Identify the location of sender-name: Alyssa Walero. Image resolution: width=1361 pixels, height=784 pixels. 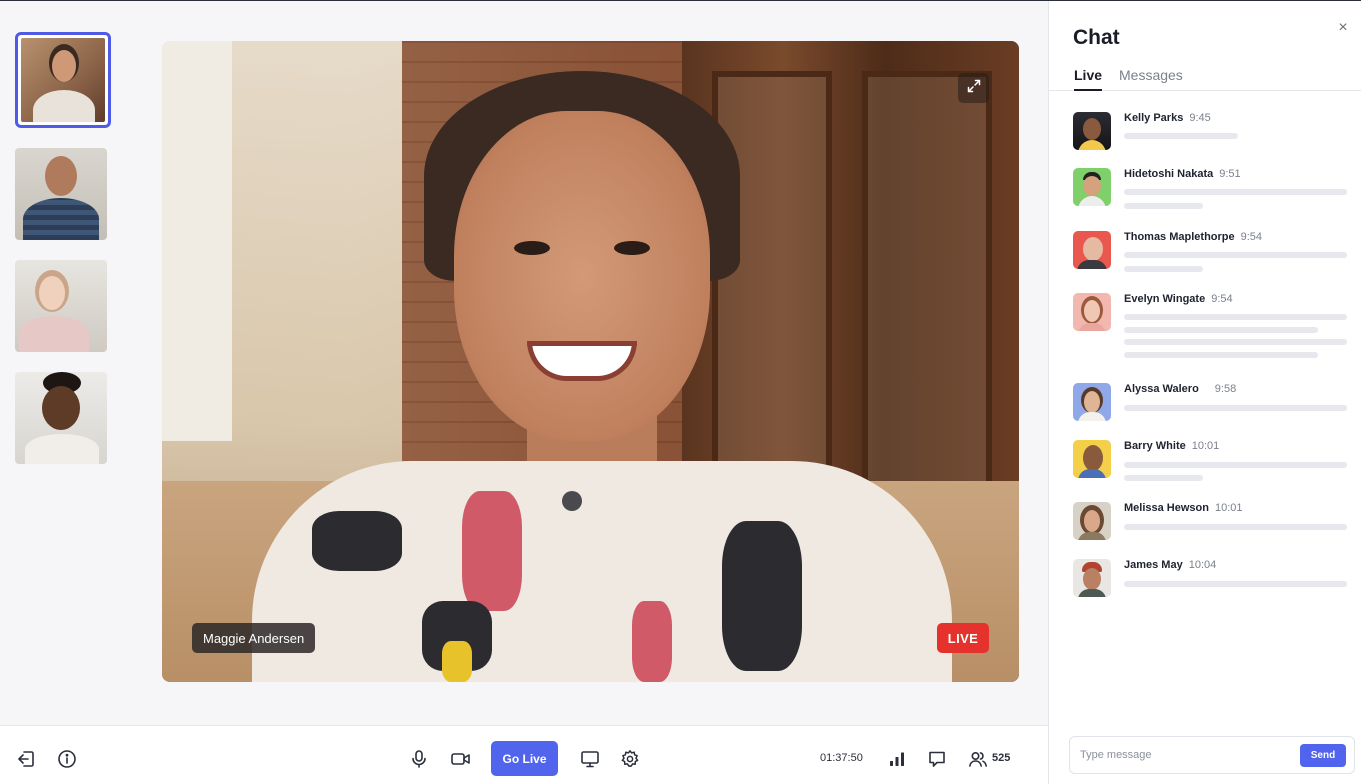
(1161, 389).